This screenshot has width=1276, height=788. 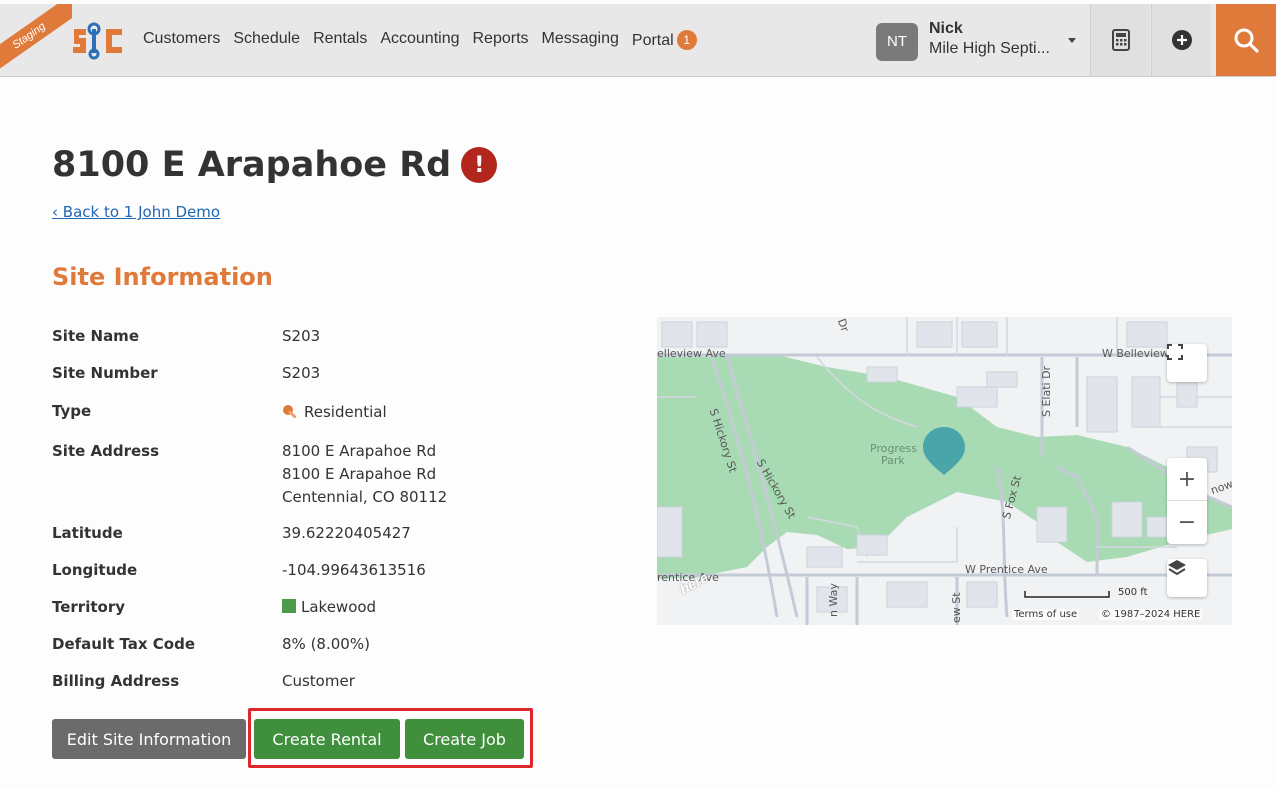 I want to click on latitude-value: 39.62220405427, so click(x=346, y=533).